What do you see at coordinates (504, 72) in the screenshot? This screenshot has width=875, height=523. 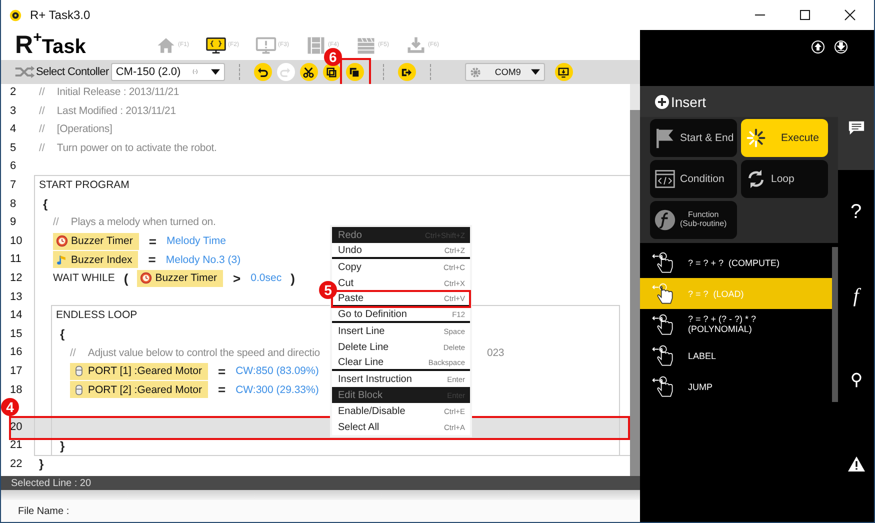 I see `port-dropdown: COM9` at bounding box center [504, 72].